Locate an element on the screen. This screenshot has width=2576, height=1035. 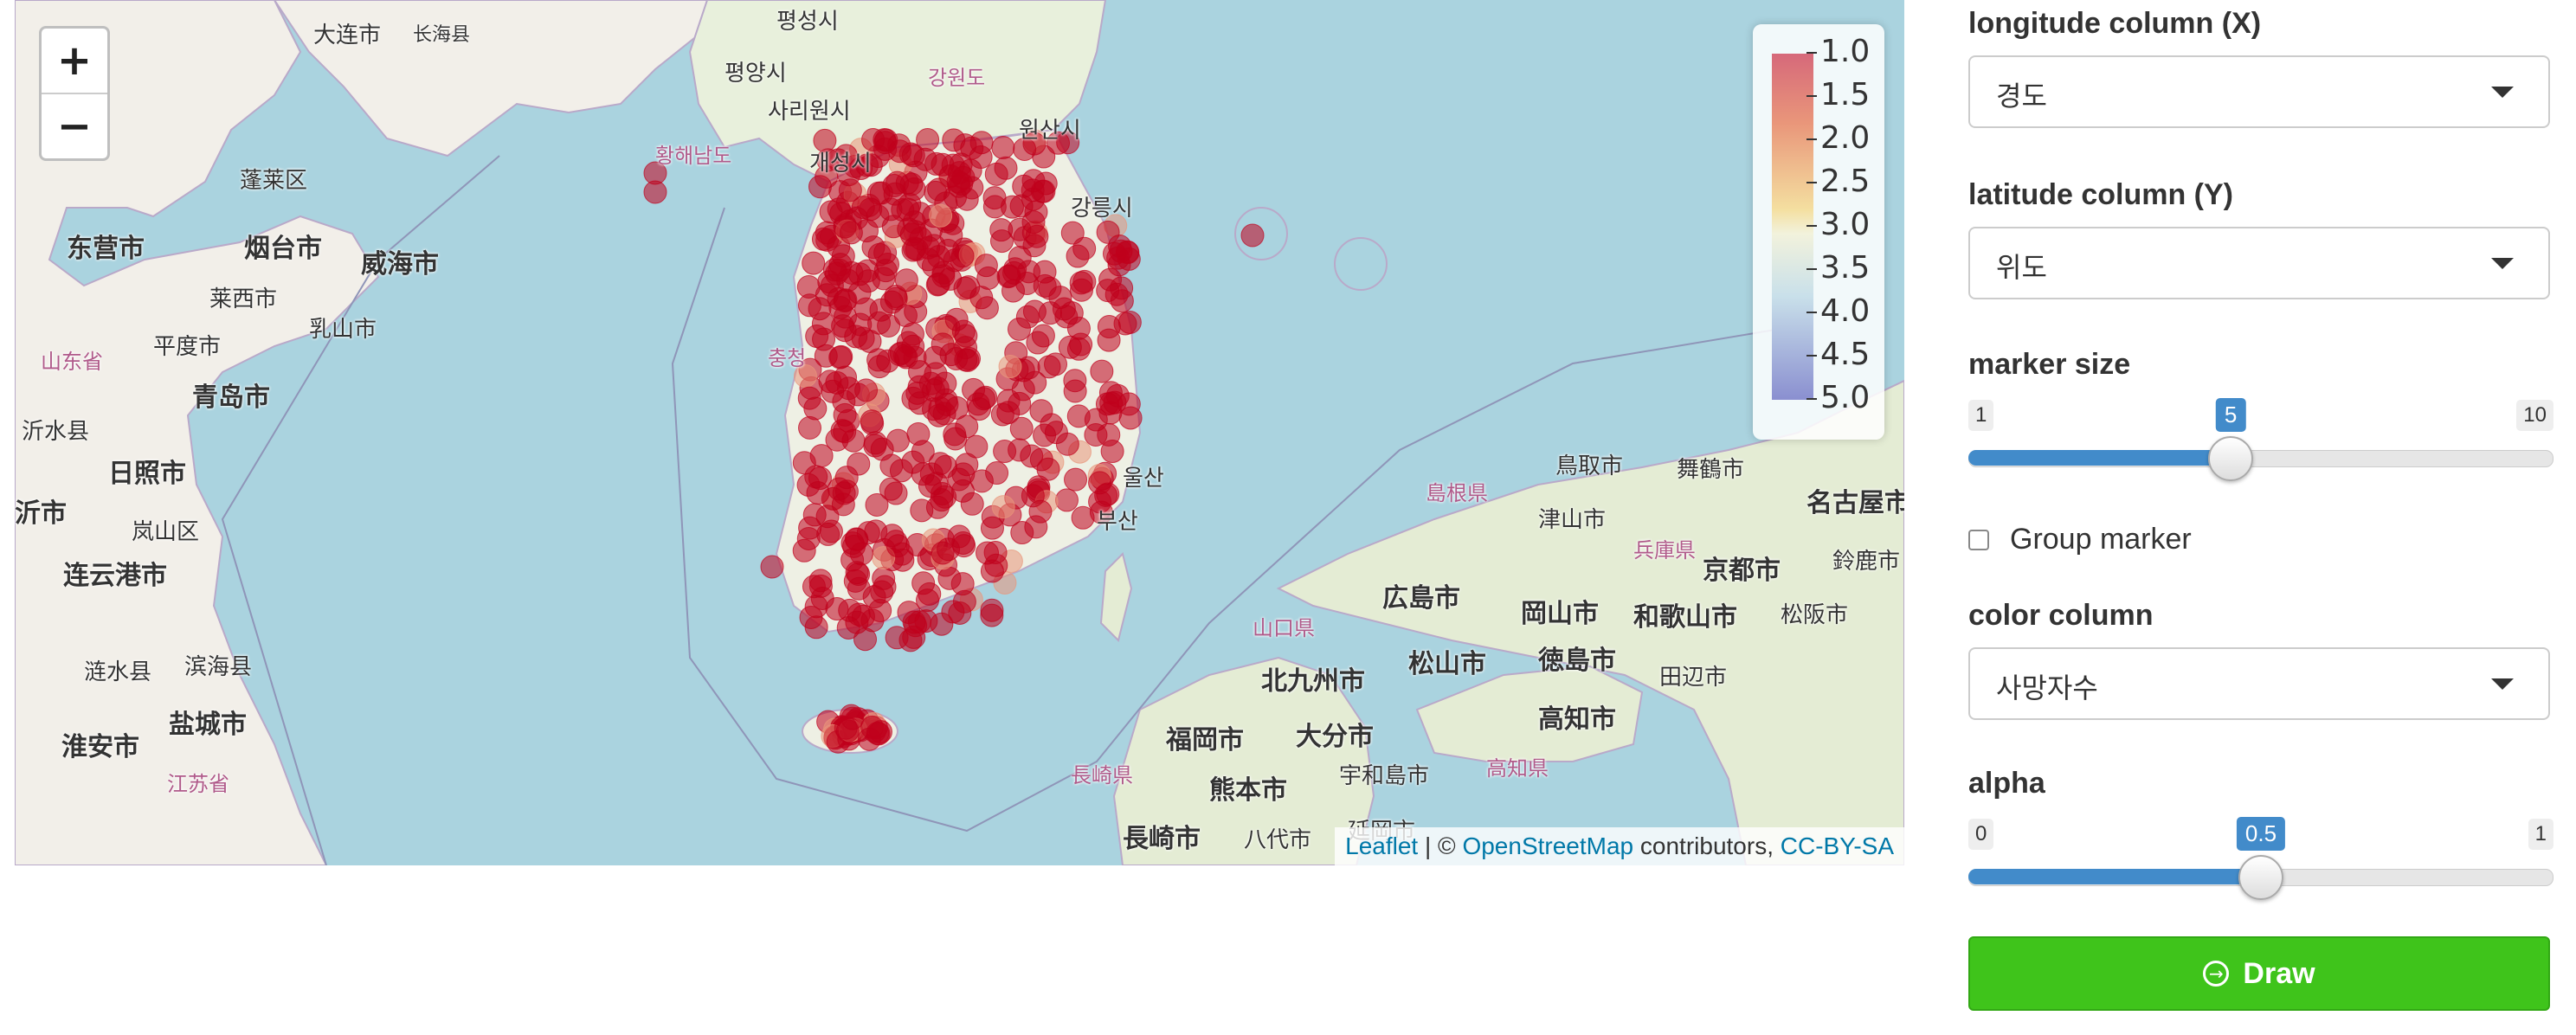
alpha-slider: 0 1 0.5 is located at coordinates (2260, 864).